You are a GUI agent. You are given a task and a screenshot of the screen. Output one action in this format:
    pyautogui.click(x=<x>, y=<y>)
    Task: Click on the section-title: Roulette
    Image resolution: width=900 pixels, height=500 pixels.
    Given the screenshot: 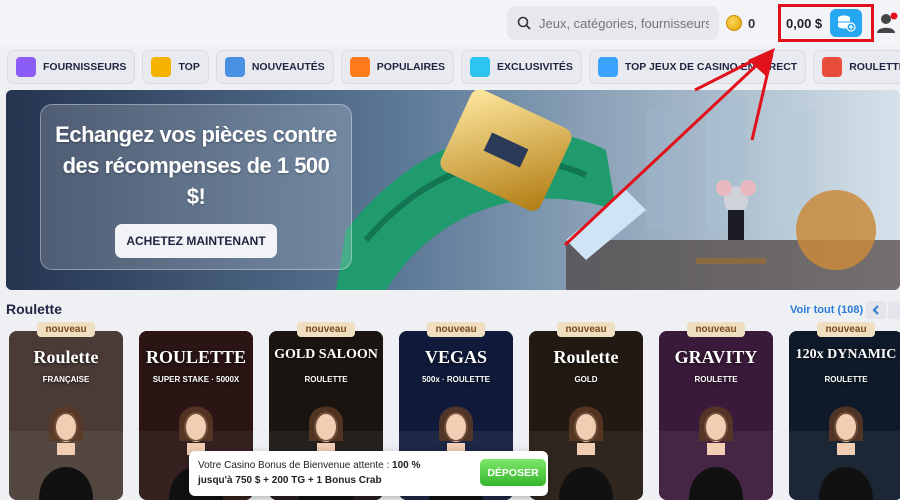 What is the action you would take?
    pyautogui.click(x=34, y=309)
    